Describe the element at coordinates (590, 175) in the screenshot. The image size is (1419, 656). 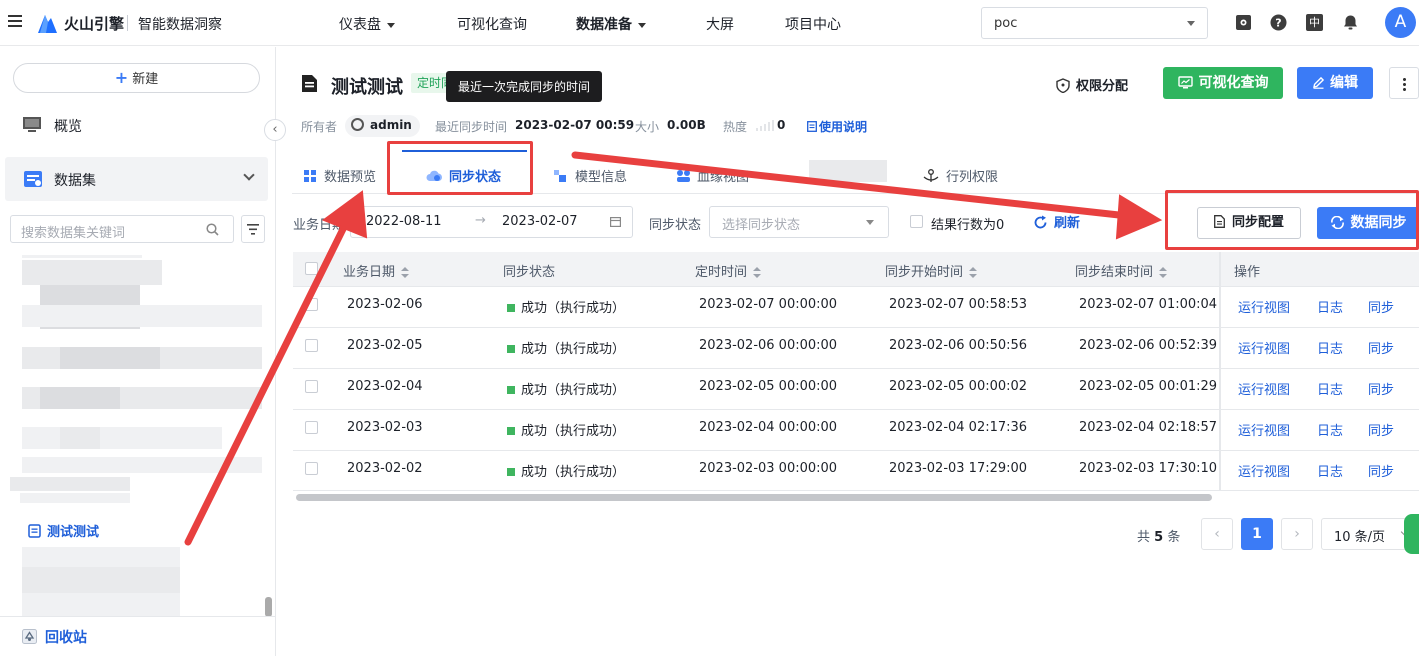
I see `tab-model-info: 模型信息` at that location.